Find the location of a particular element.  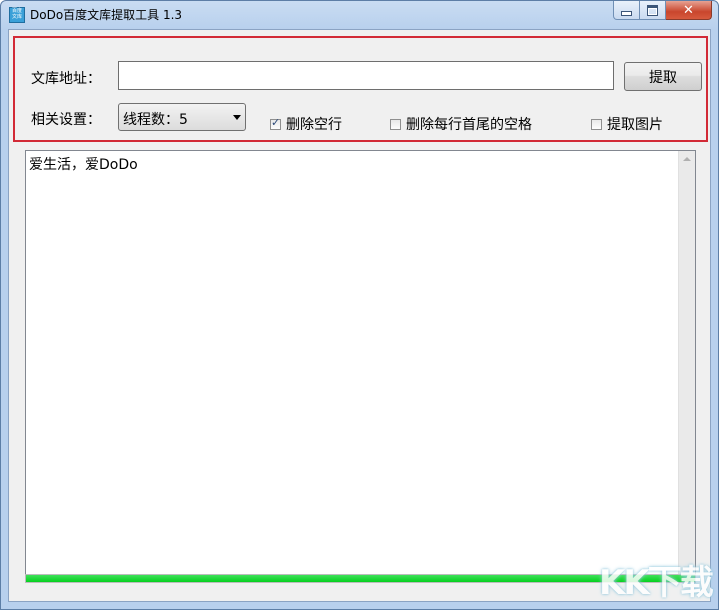

window-title: DoDo百度文库提取工具 1.3 is located at coordinates (106, 15).